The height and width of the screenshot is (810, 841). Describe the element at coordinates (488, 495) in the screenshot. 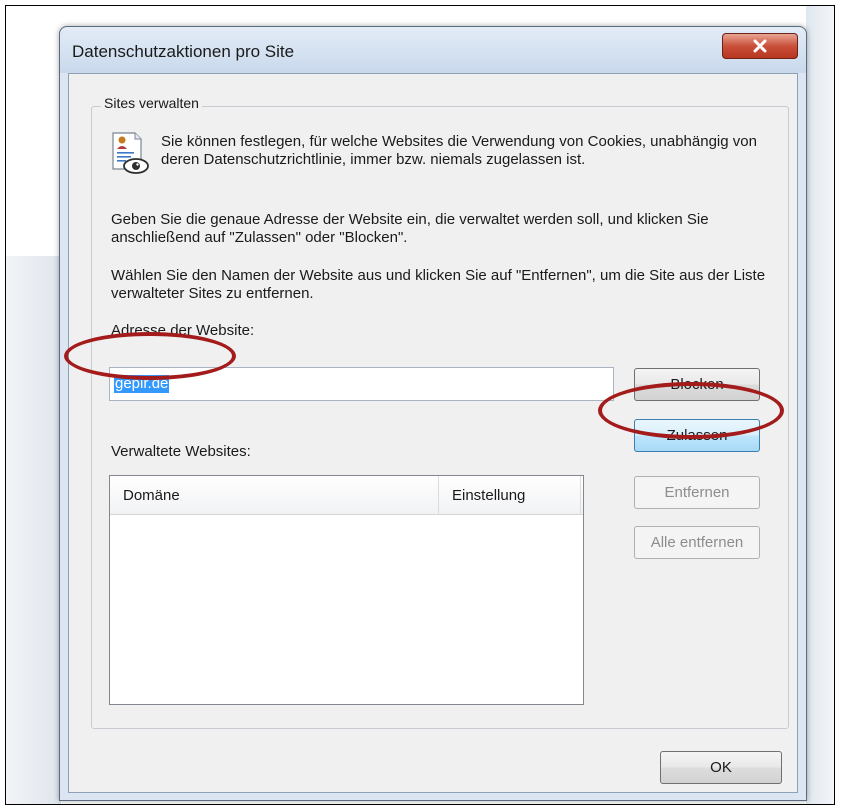

I see `column-header-setting: Einstellung` at that location.